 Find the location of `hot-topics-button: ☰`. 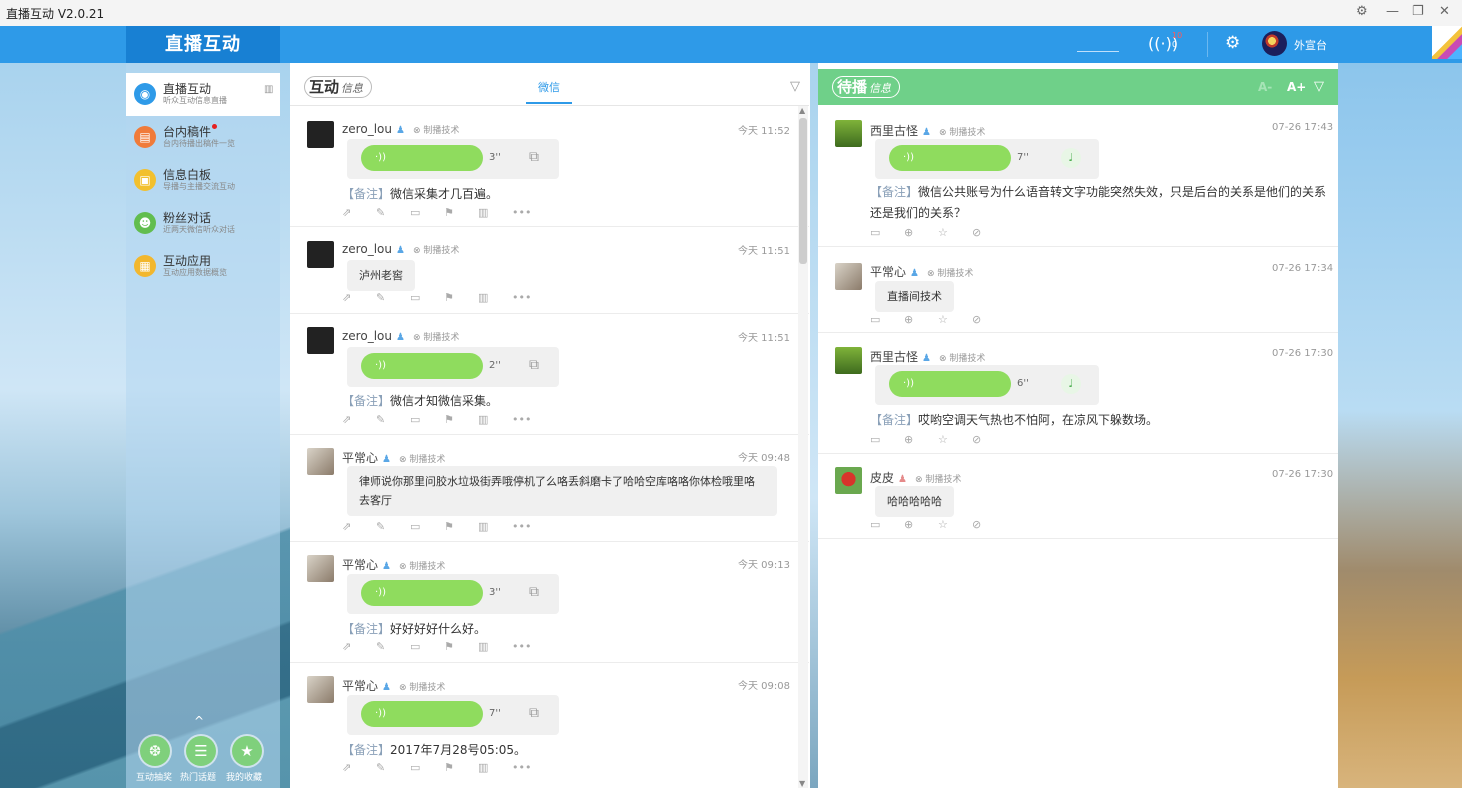

hot-topics-button: ☰ is located at coordinates (201, 751).